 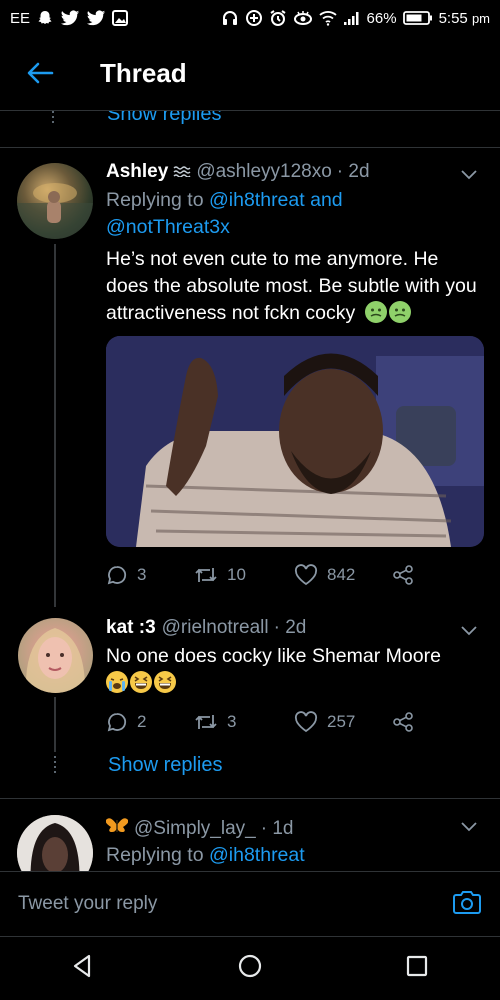 What do you see at coordinates (205, 855) in the screenshot?
I see `replying-to: Replying to @ih8threat` at bounding box center [205, 855].